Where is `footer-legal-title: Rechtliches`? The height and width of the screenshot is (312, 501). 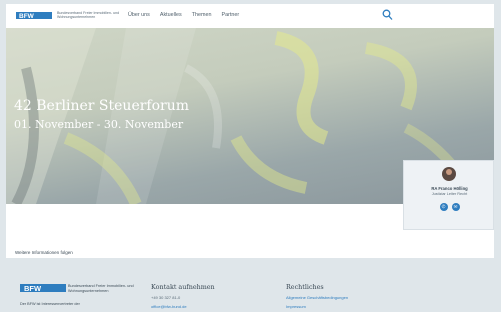 footer-legal-title: Rechtliches is located at coordinates (305, 287).